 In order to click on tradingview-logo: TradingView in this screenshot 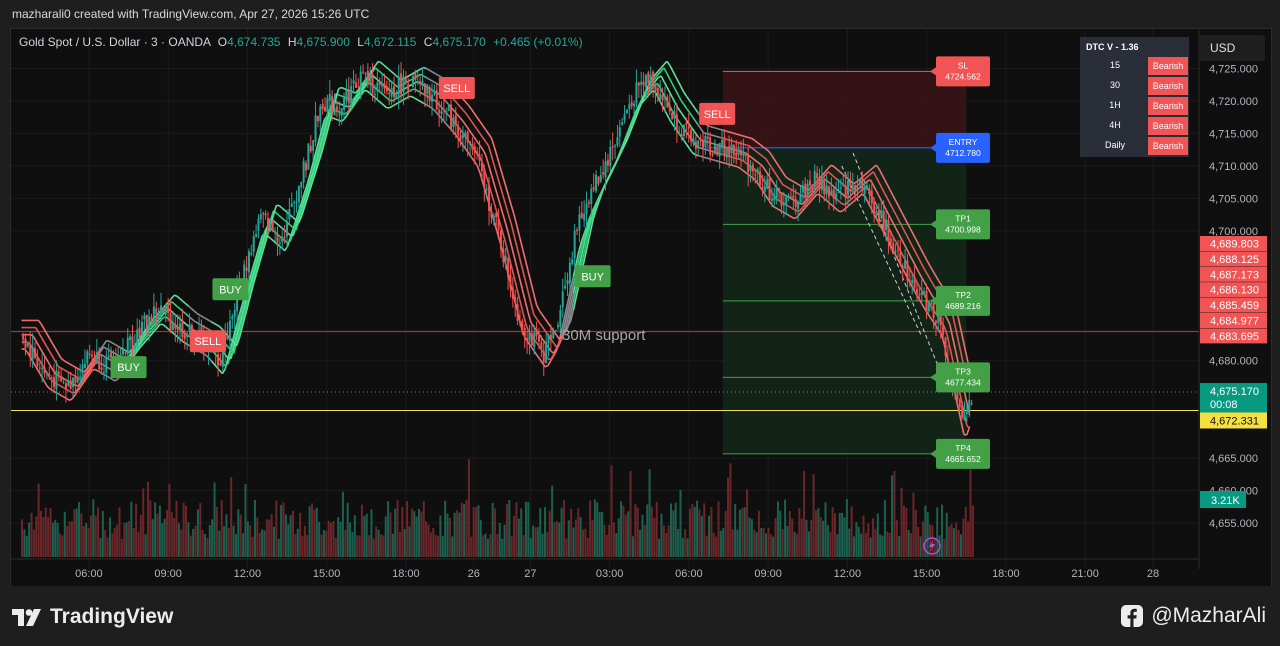, I will do `click(92, 617)`.